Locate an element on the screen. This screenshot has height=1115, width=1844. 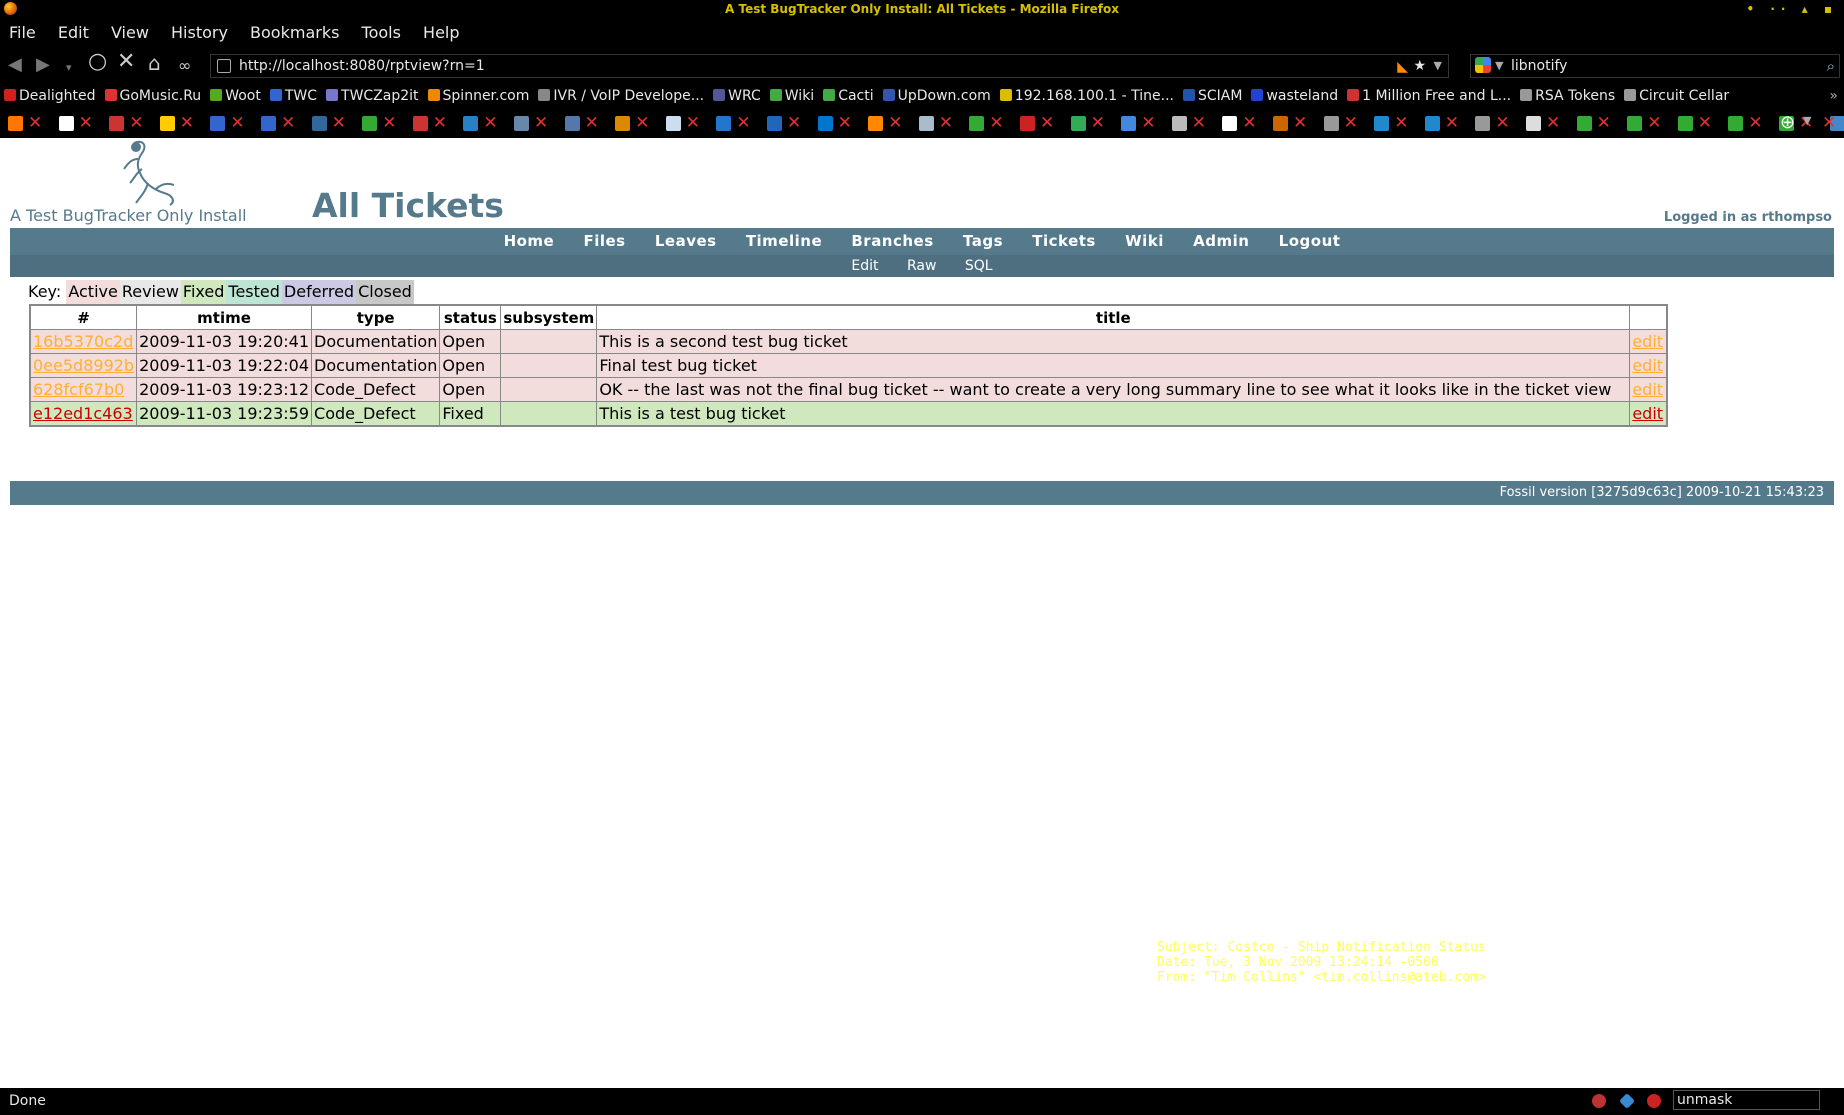
menu-view: View is located at coordinates (130, 33).